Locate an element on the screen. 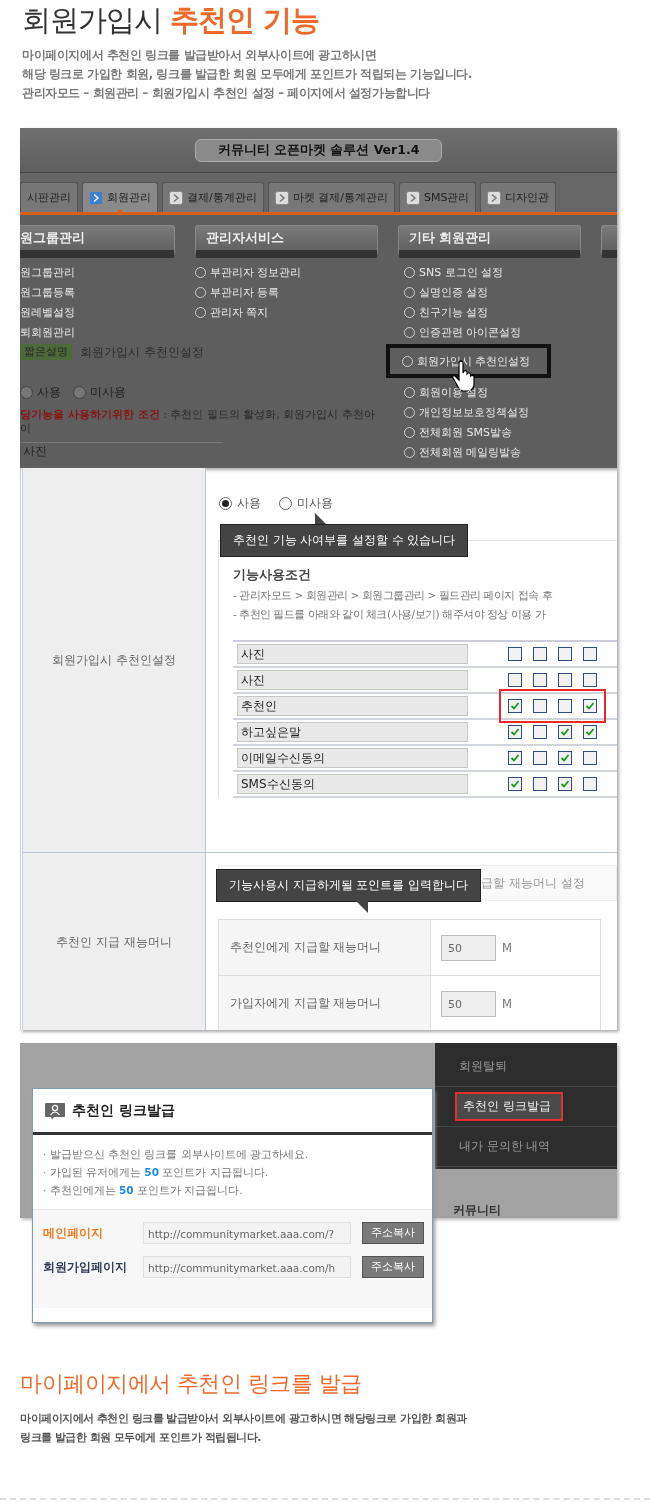 This screenshot has height=1503, width=650. intro-text: 마이페이지에서 추천인 링크를 발급받아서 외부사이트에 광고하시면 is located at coordinates (200, 55).